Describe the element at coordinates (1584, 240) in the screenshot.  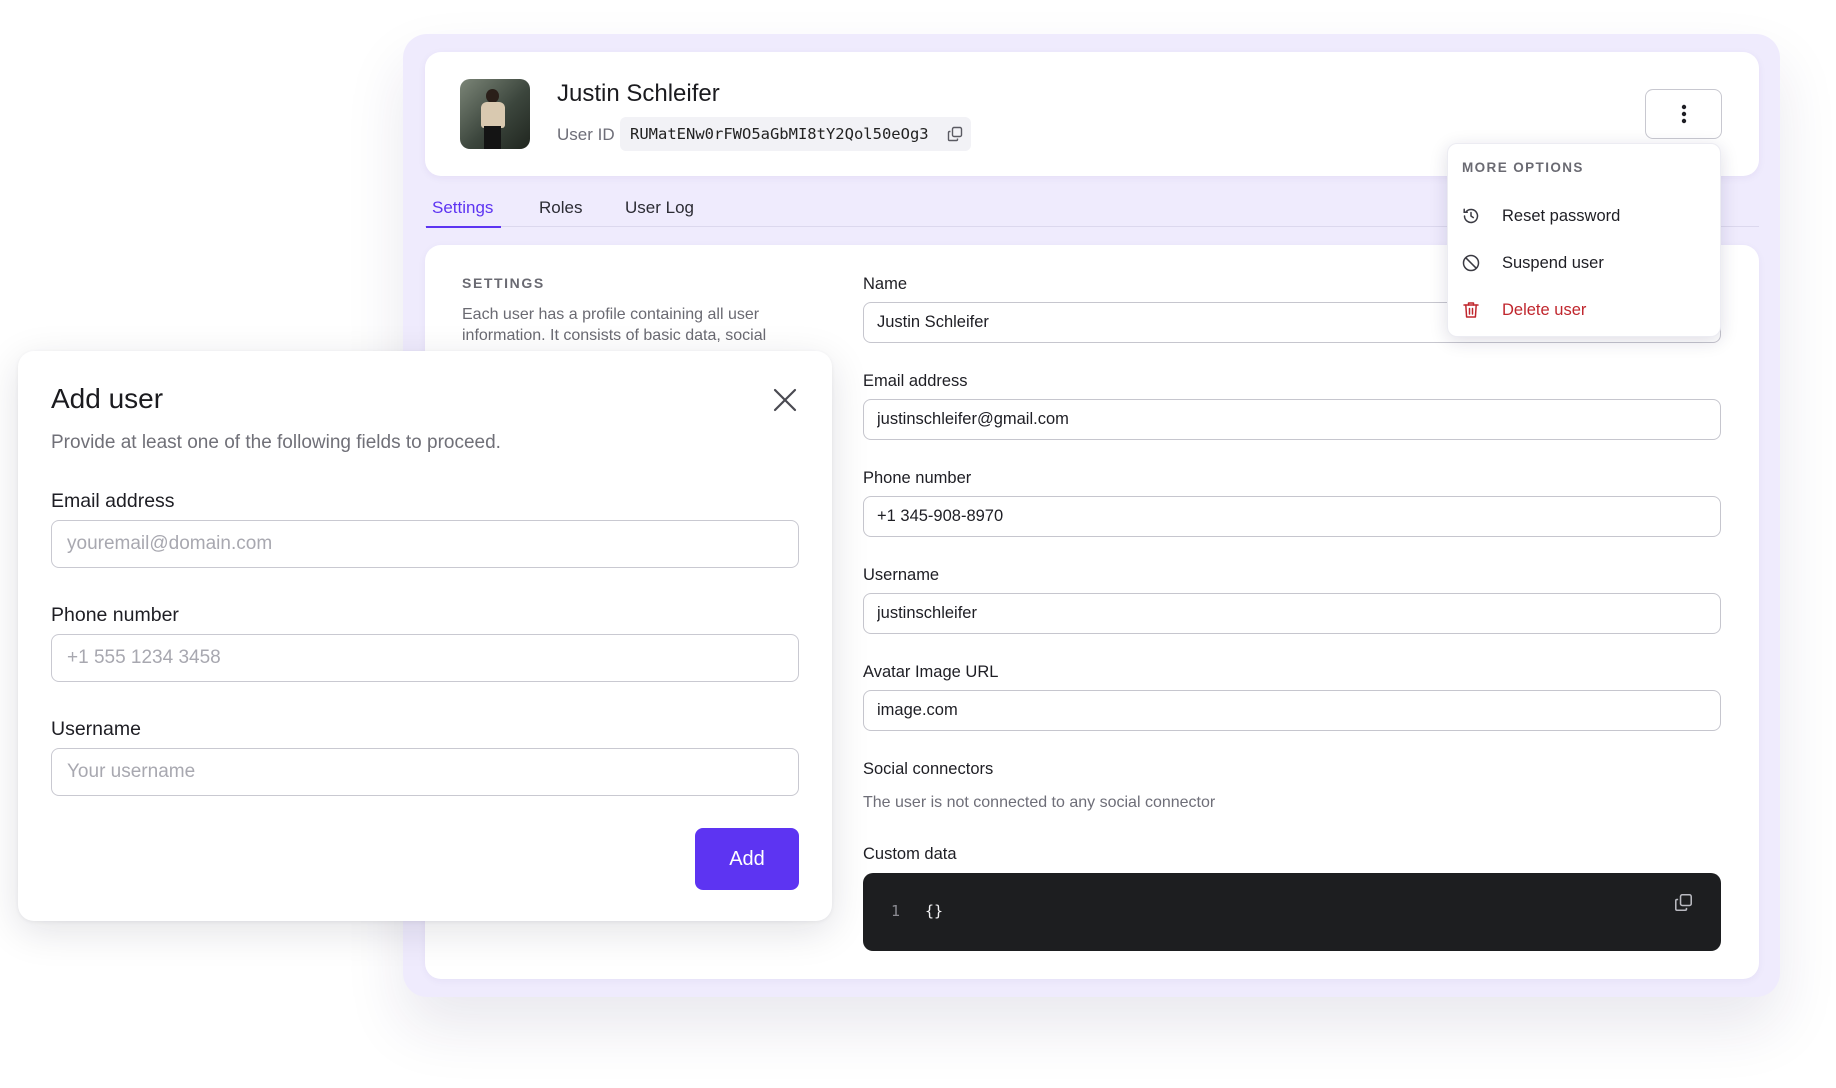
I see `more-options-menu: MORE OPTIONS Reset password Suspend user` at that location.